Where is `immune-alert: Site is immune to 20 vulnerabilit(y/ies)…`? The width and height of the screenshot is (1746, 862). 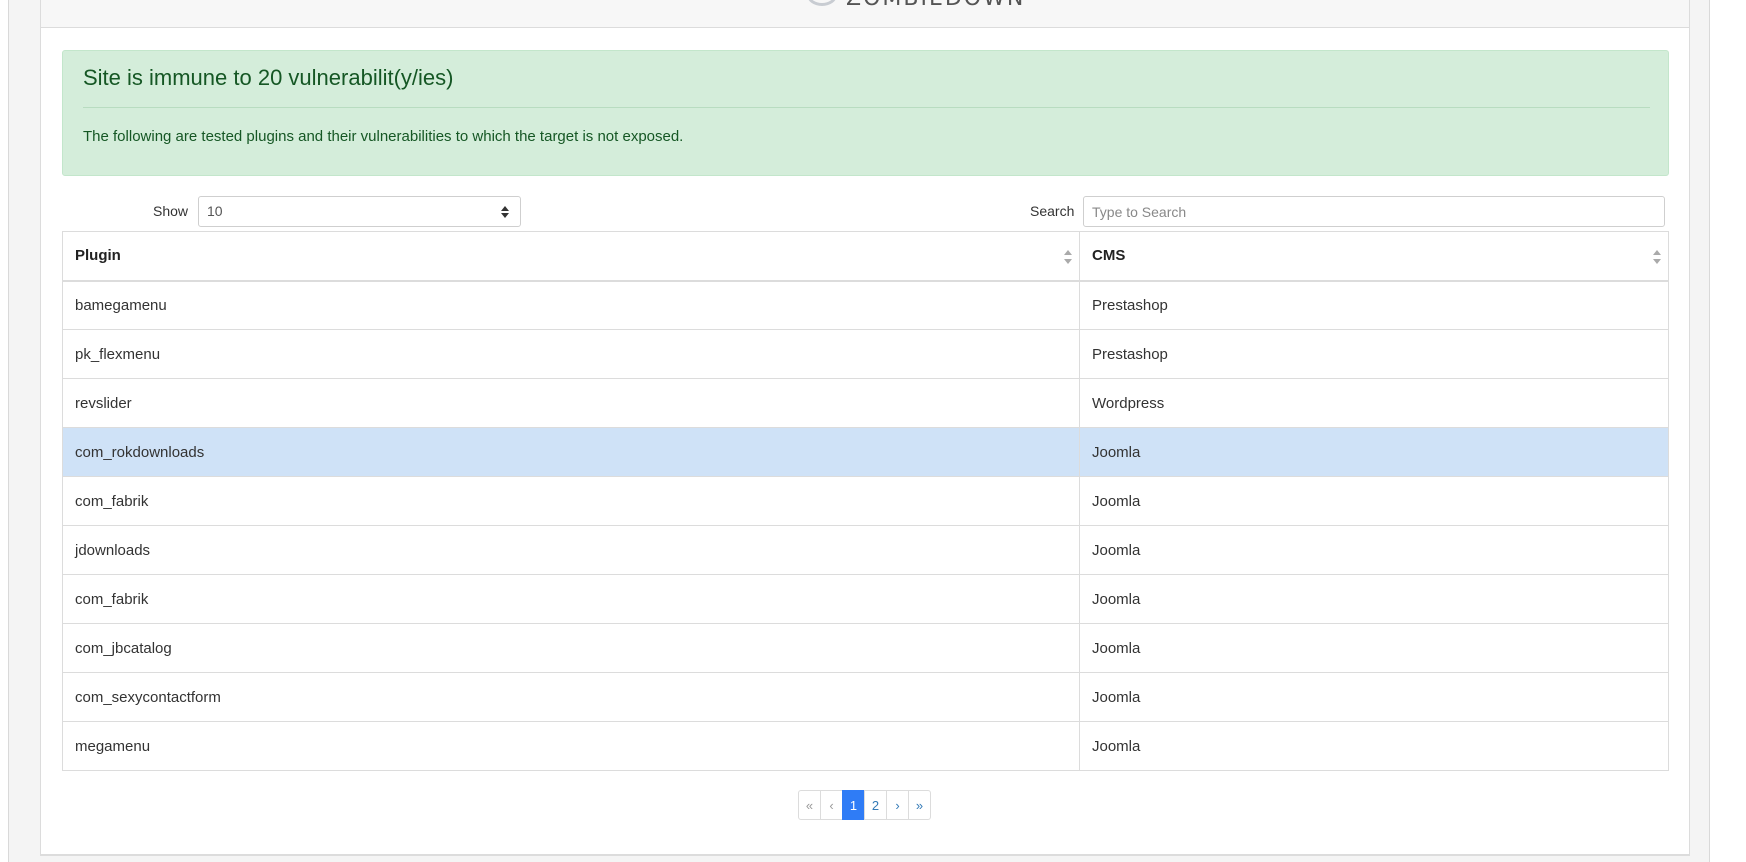
immune-alert: Site is immune to 20 vulnerabilit(y/ies)… is located at coordinates (865, 113).